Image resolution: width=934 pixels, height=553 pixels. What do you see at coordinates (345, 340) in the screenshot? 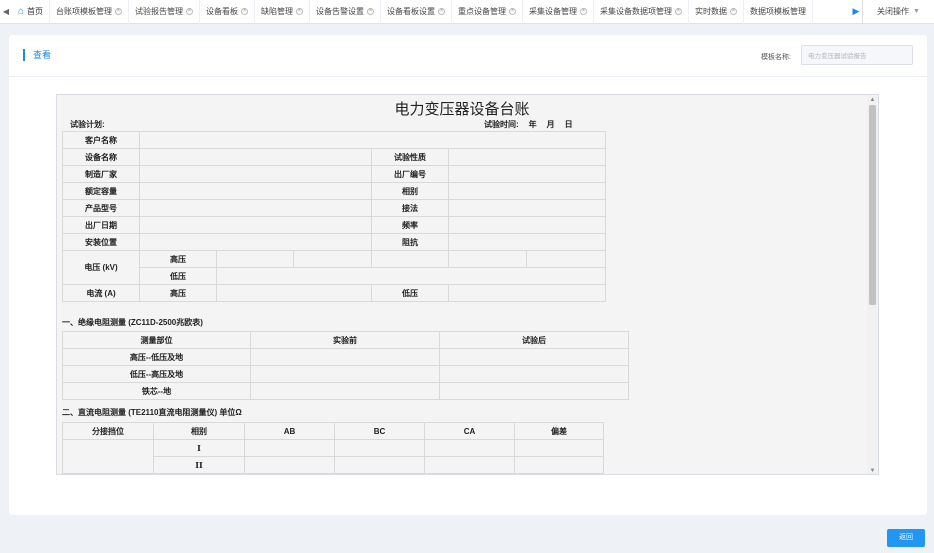
I see `column-header: 实验前` at bounding box center [345, 340].